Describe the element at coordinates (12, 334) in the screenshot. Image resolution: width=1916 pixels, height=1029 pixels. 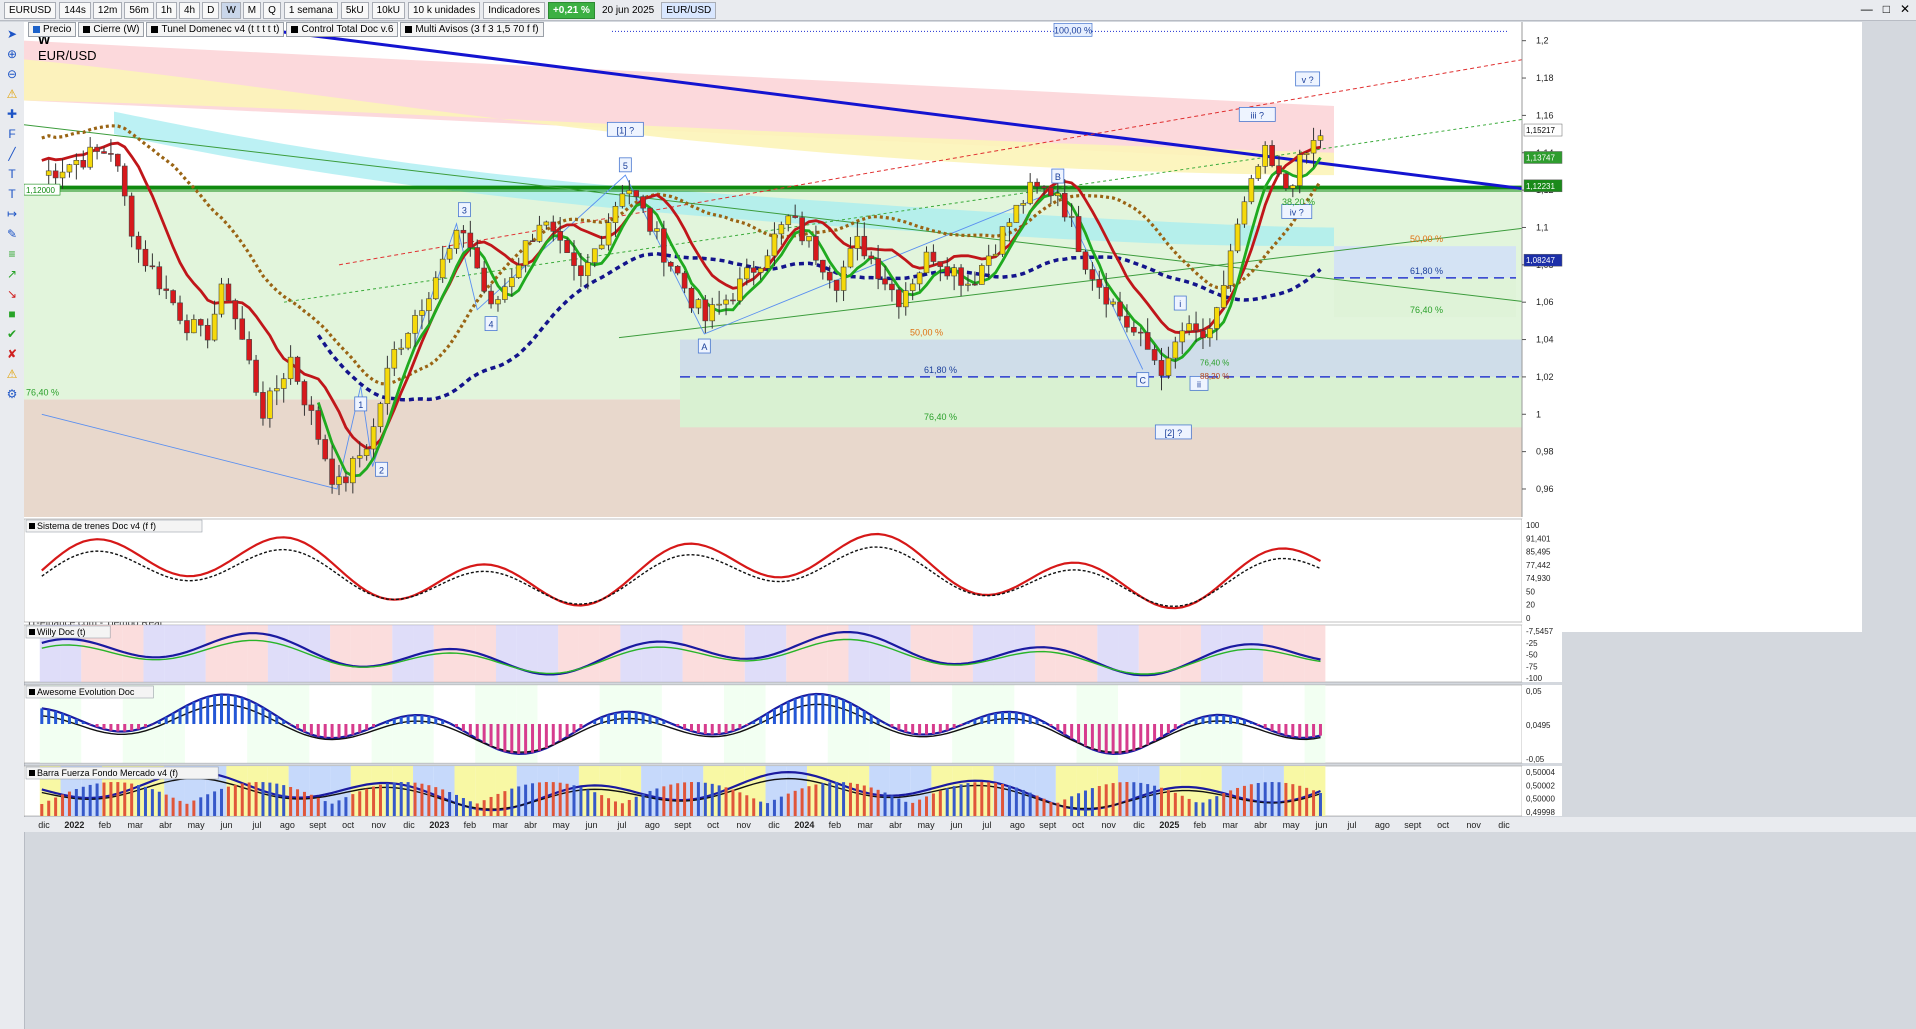
I see `check-icon: ✔` at that location.